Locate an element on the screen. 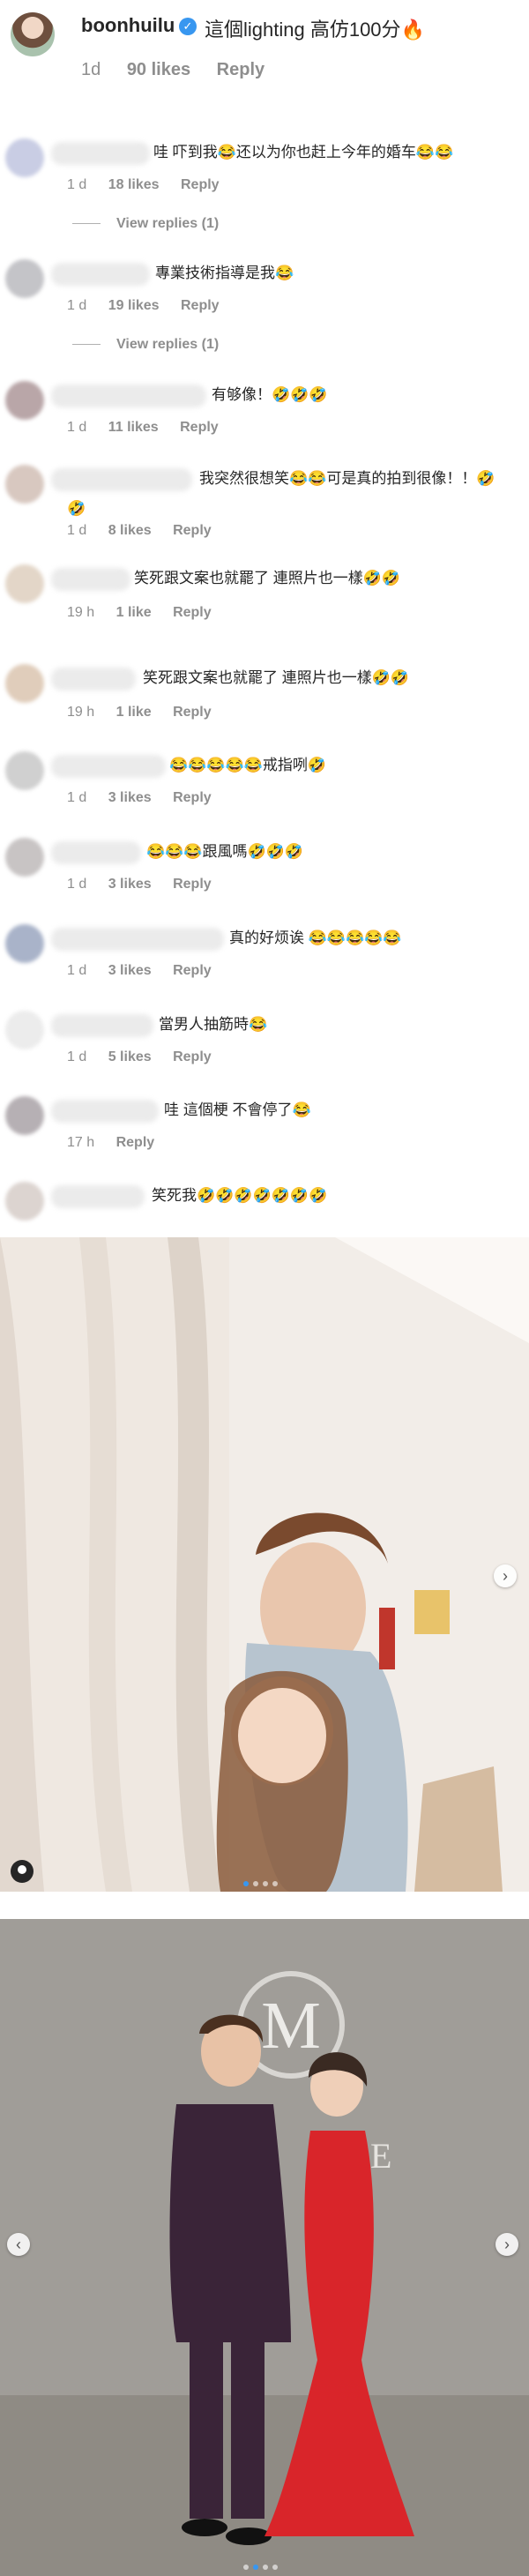  logo-letter-m: M is located at coordinates (291, 2026).